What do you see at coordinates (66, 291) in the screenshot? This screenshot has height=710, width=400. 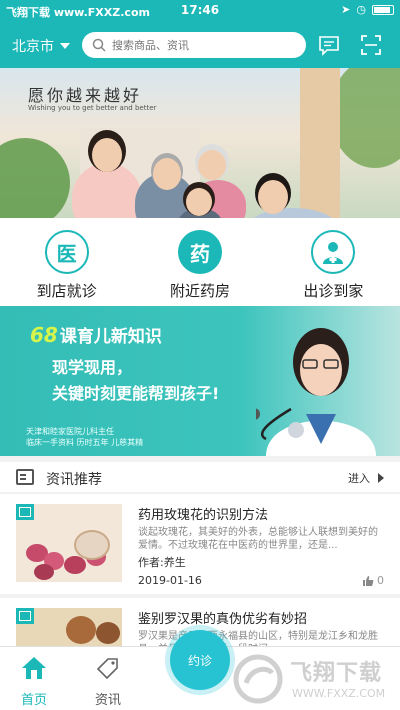 I see `quick-action-label: 到店就诊` at bounding box center [66, 291].